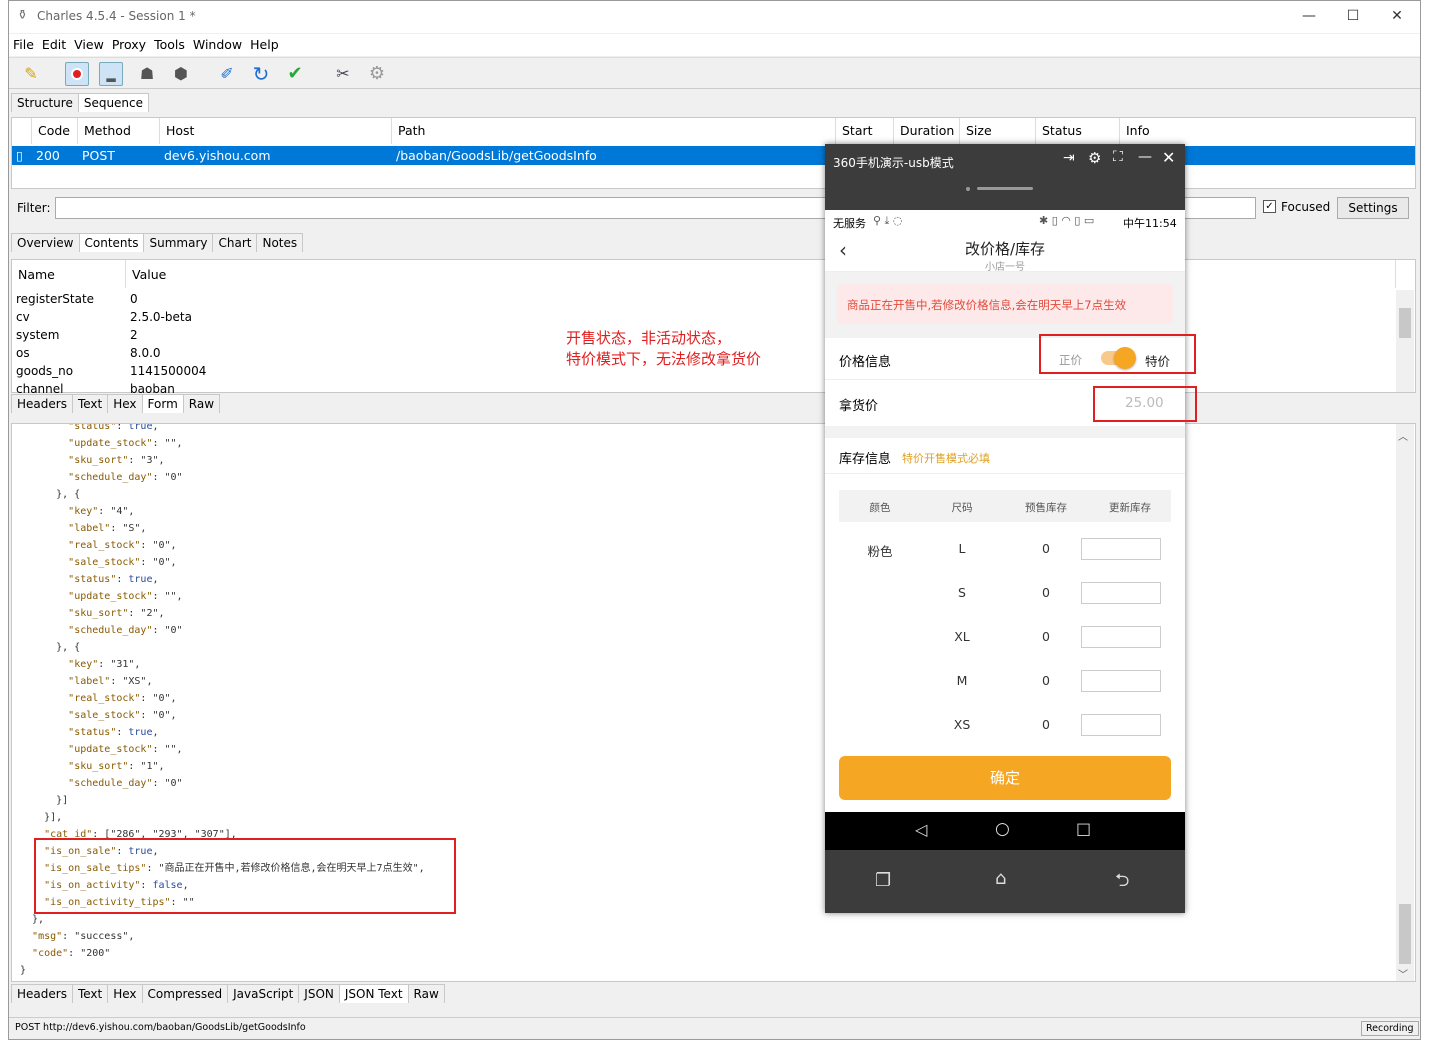  What do you see at coordinates (865, 131) in the screenshot?
I see `col-start: Start` at bounding box center [865, 131].